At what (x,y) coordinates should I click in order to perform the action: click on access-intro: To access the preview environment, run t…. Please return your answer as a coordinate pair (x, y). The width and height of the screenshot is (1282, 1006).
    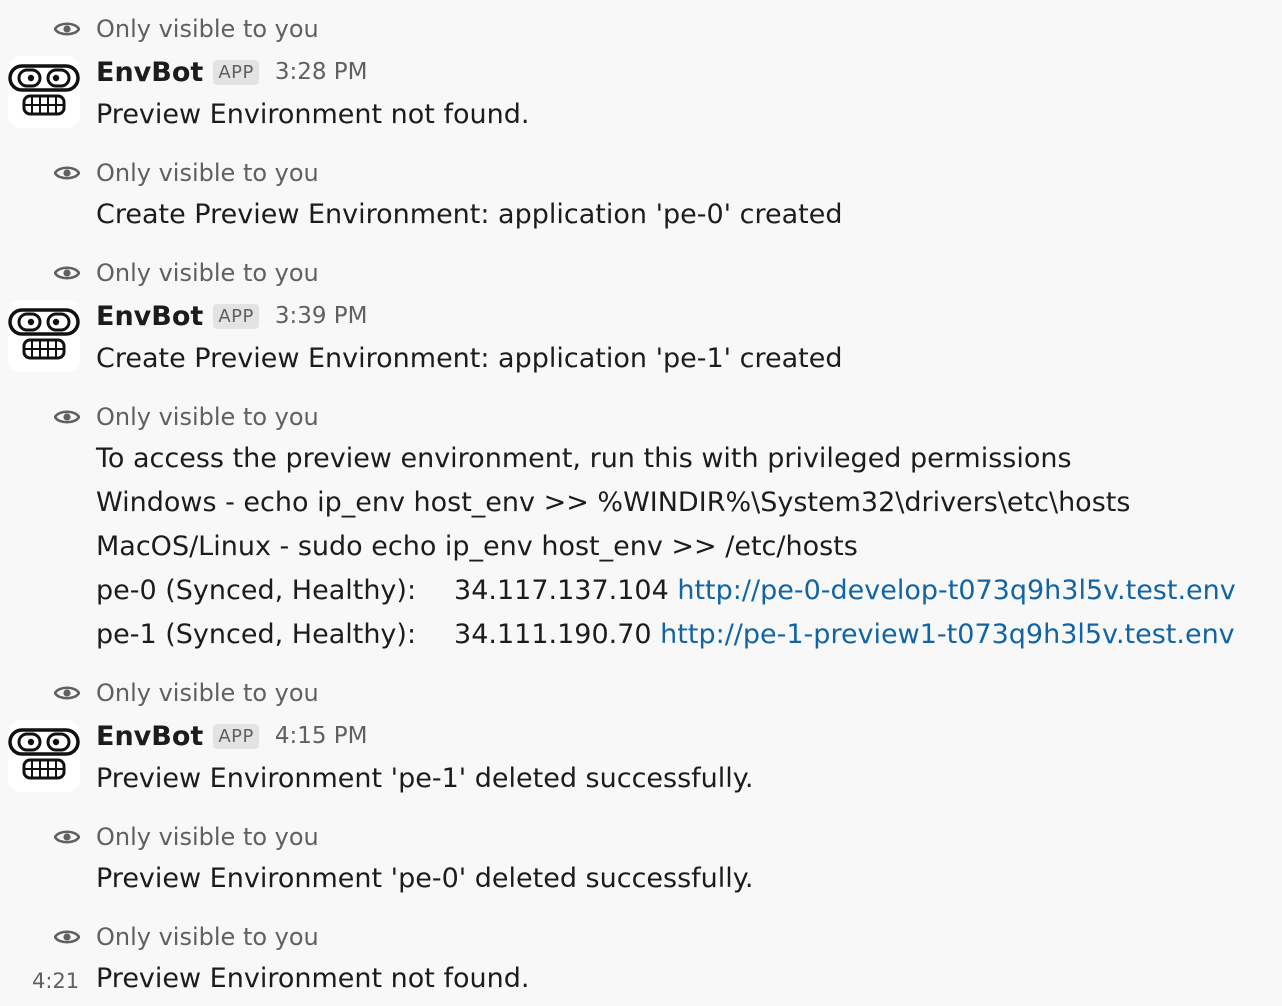
    Looking at the image, I should click on (584, 458).